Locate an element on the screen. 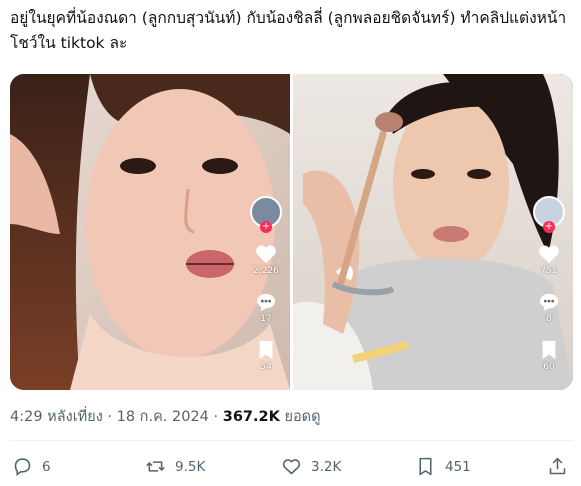  tiktok-rail-left: + 2,226 17 54 is located at coordinates (266, 284).